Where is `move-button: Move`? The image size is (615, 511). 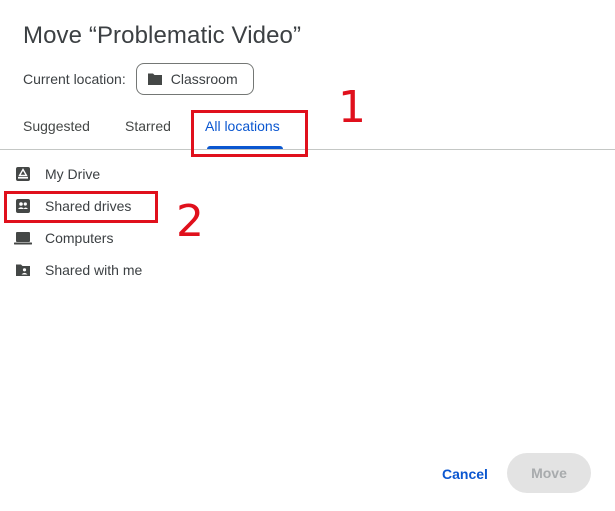 move-button: Move is located at coordinates (549, 473).